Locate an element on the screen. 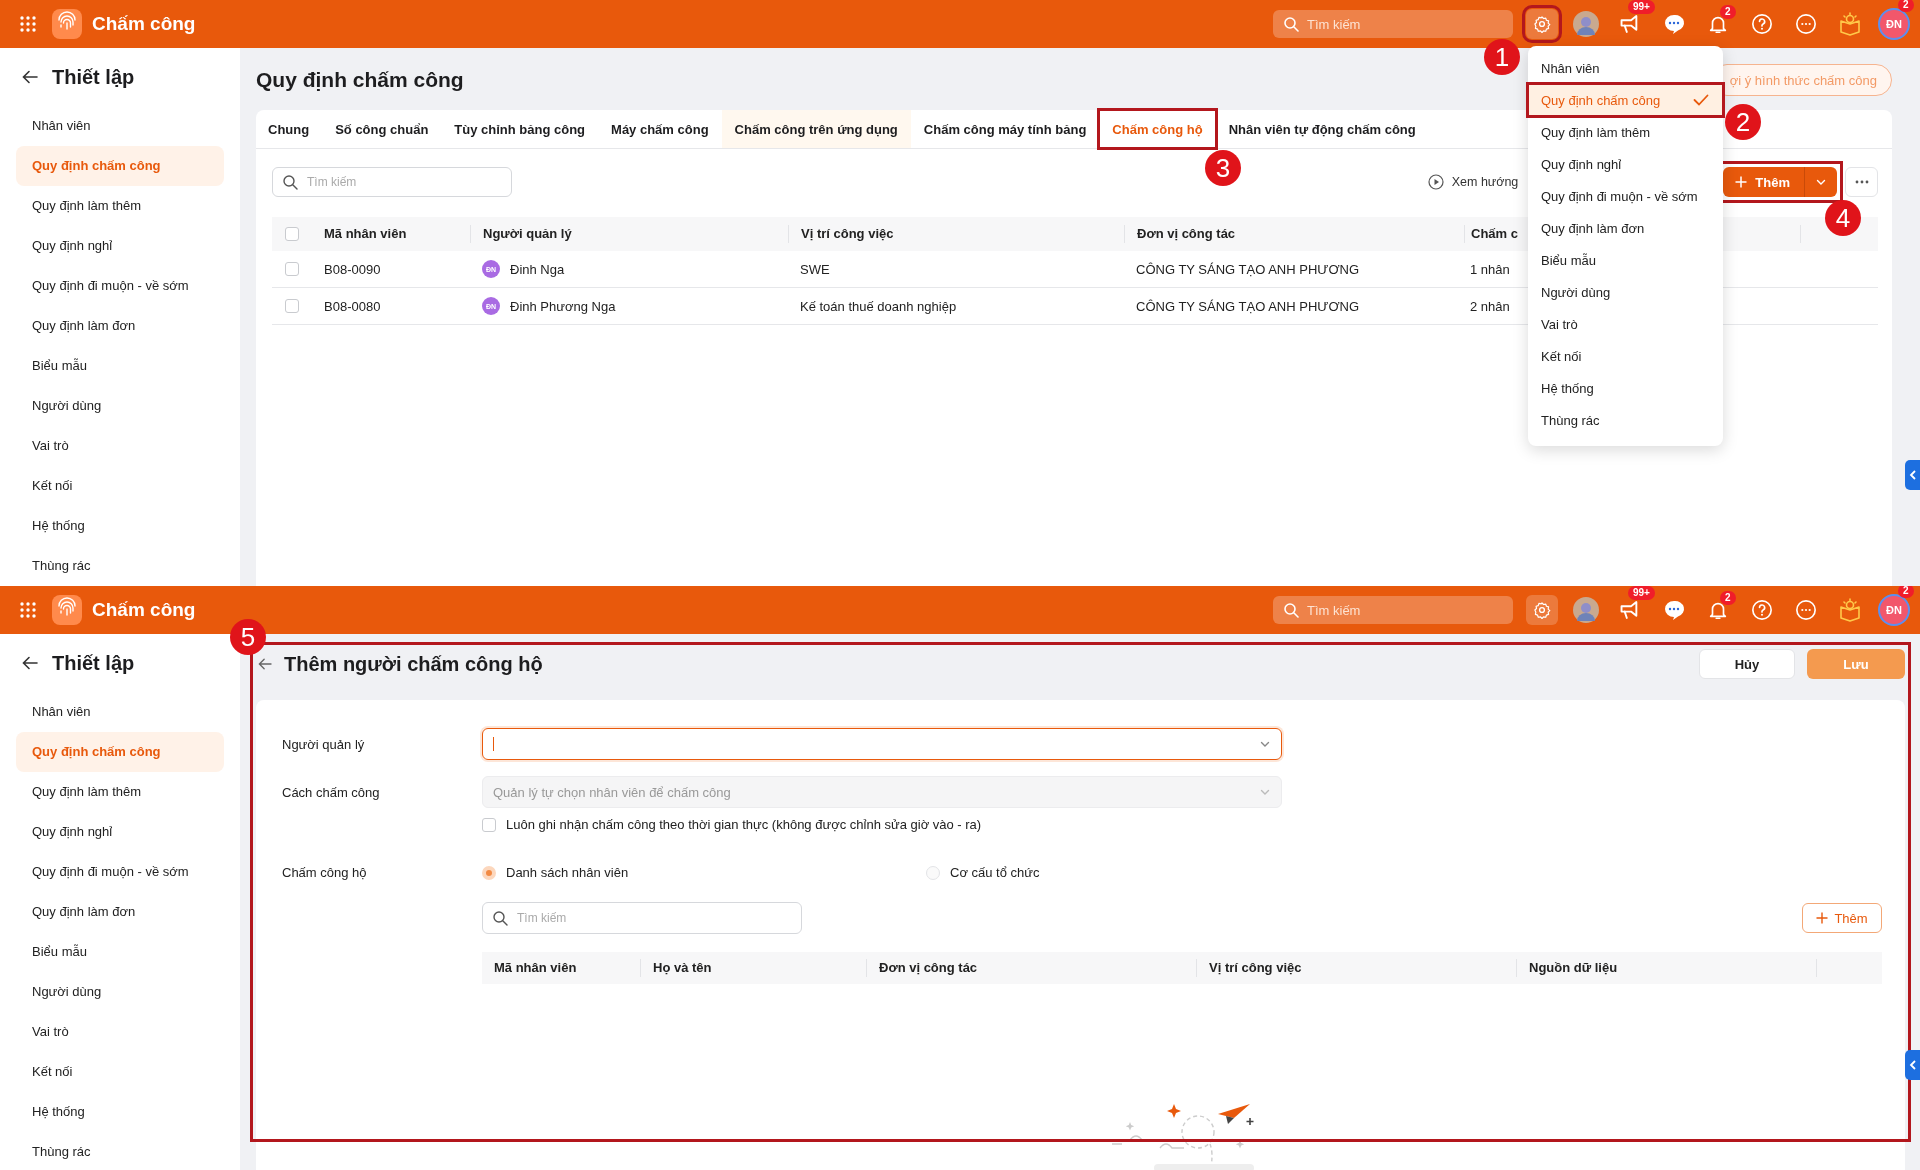 The image size is (1920, 1170). manager-select-field is located at coordinates (882, 744).